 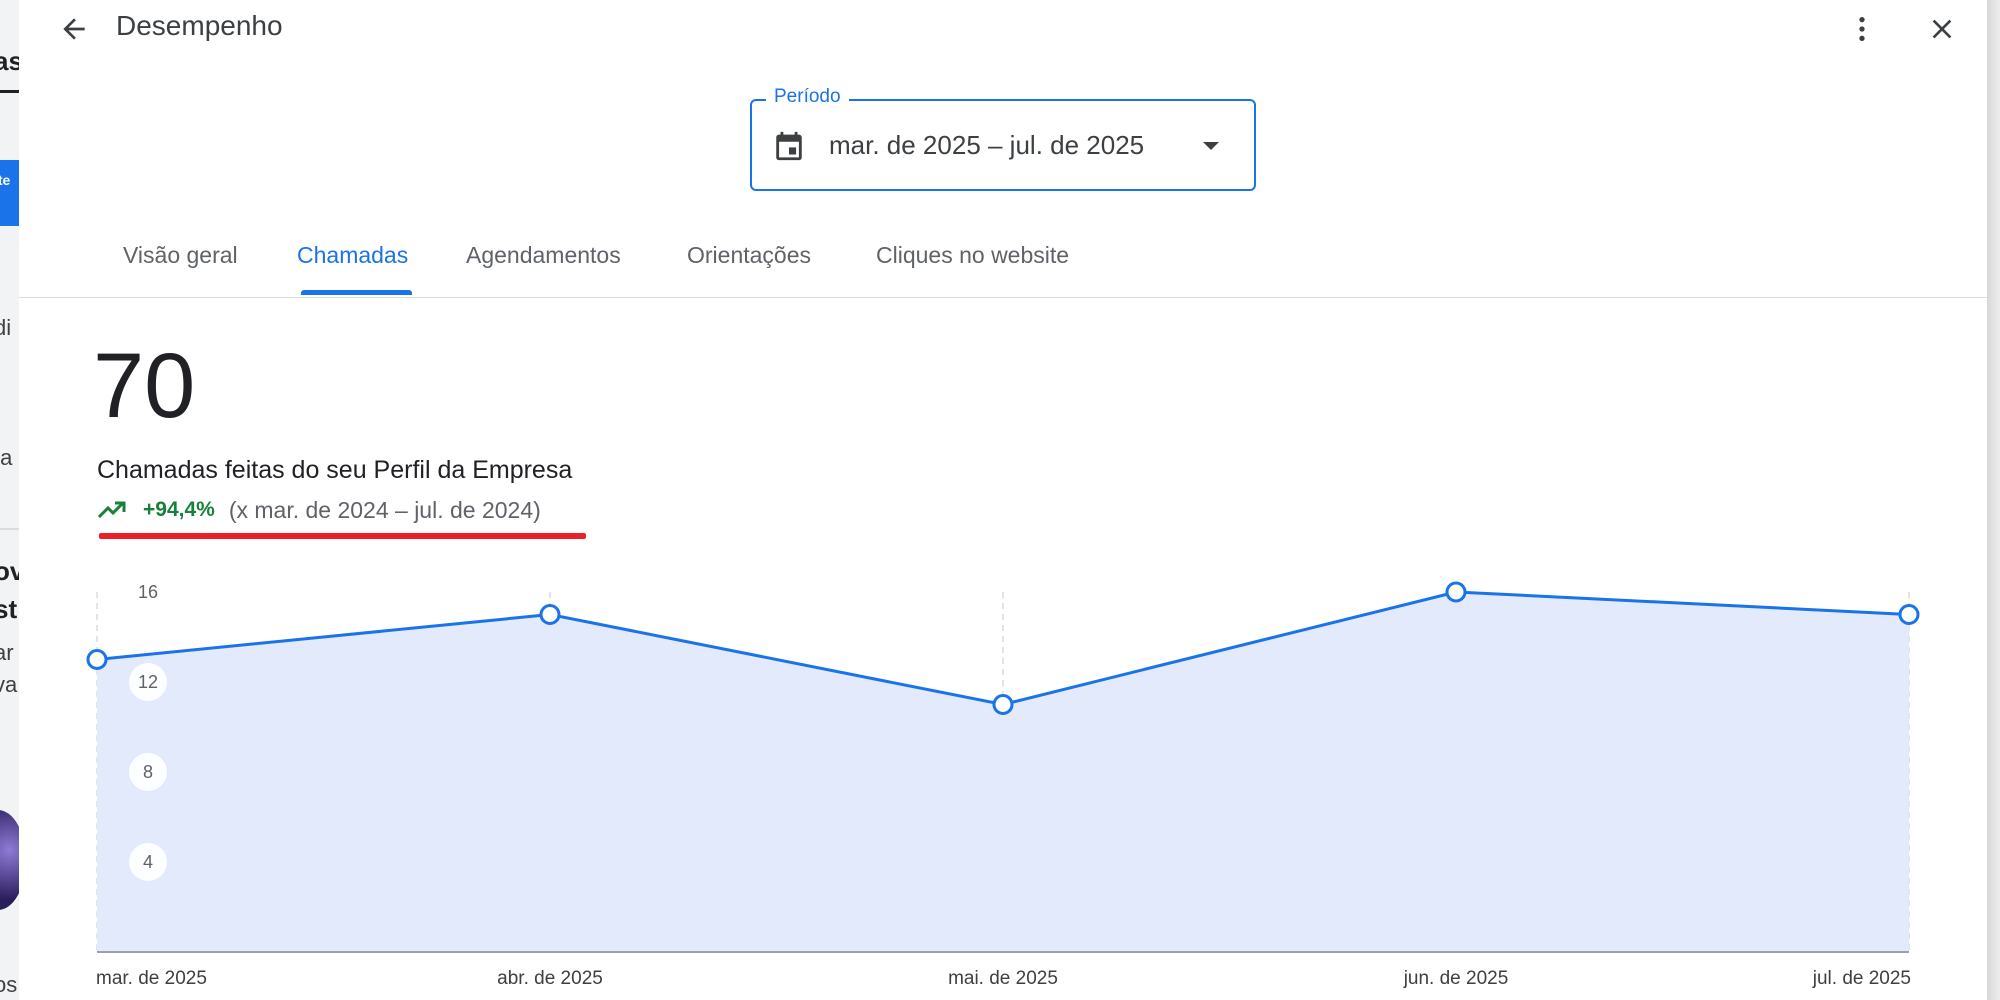 I want to click on trending-up-icon, so click(x=111, y=510).